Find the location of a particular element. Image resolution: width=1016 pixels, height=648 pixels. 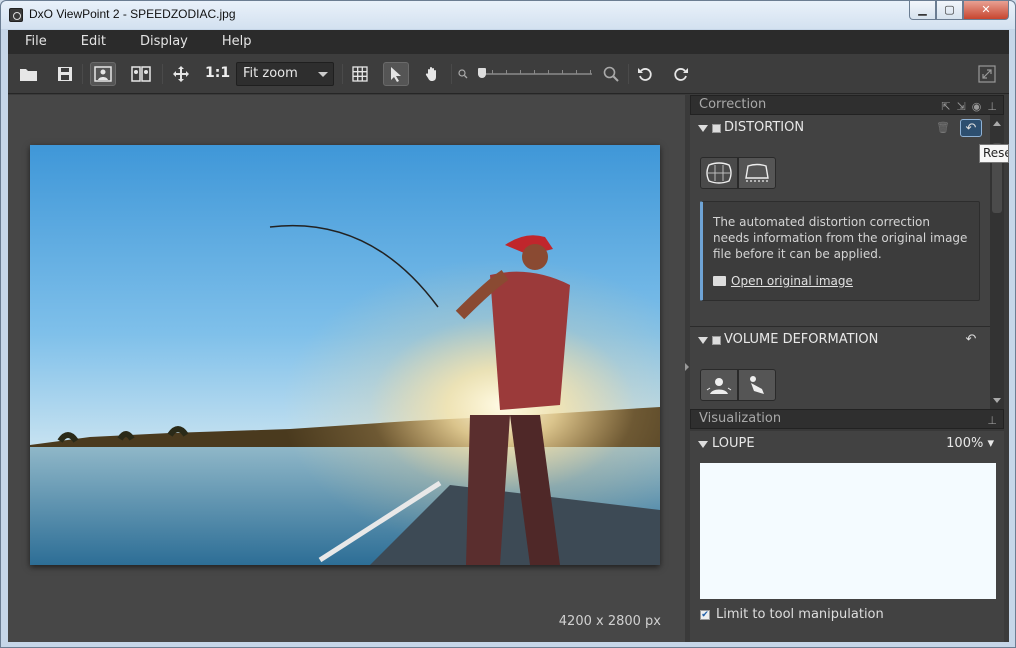

hand-icon is located at coordinates (432, 74).